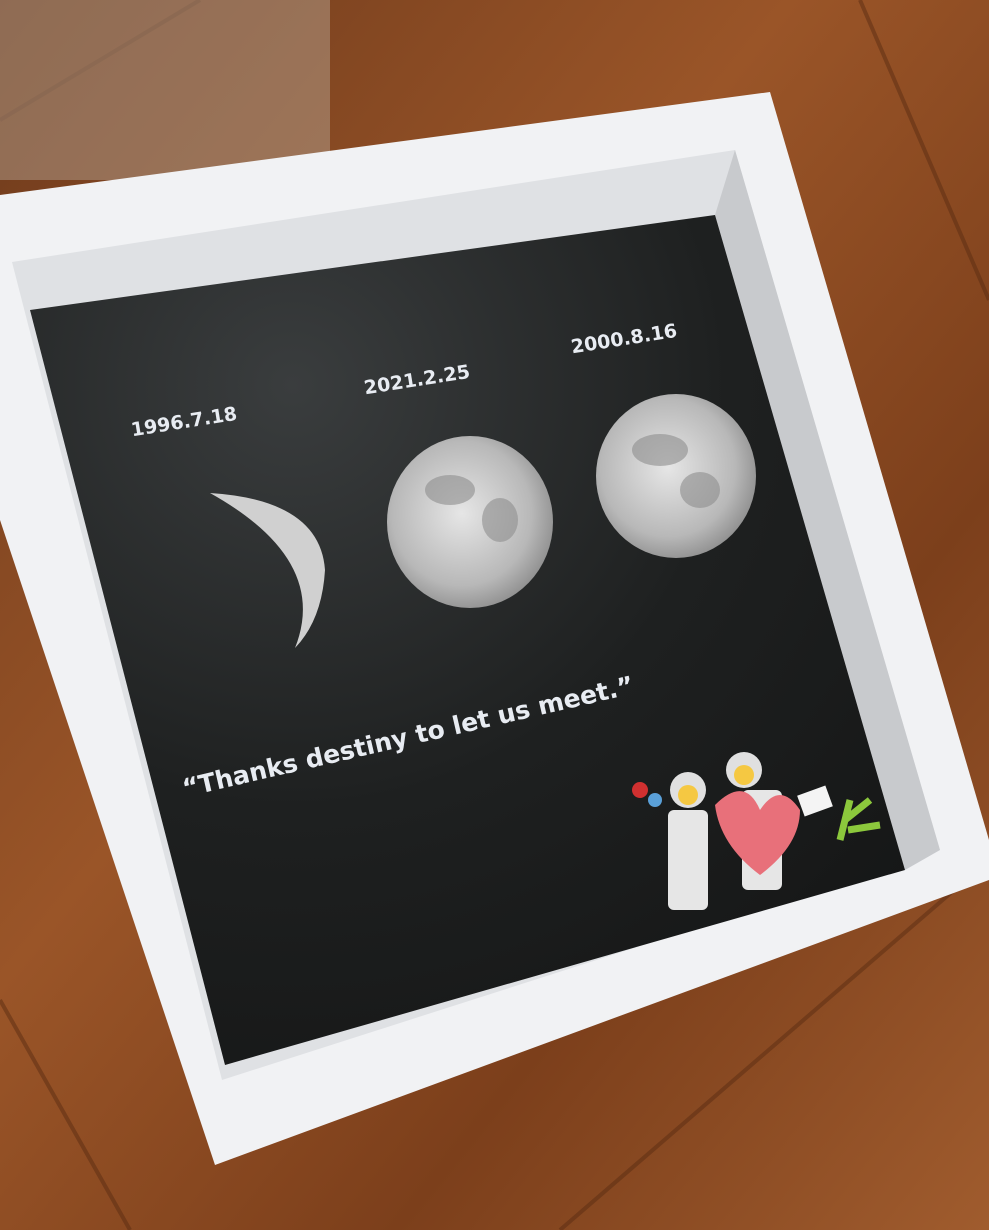 This screenshot has width=989, height=1230. What do you see at coordinates (165, 90) in the screenshot?
I see `floor-top-left` at bounding box center [165, 90].